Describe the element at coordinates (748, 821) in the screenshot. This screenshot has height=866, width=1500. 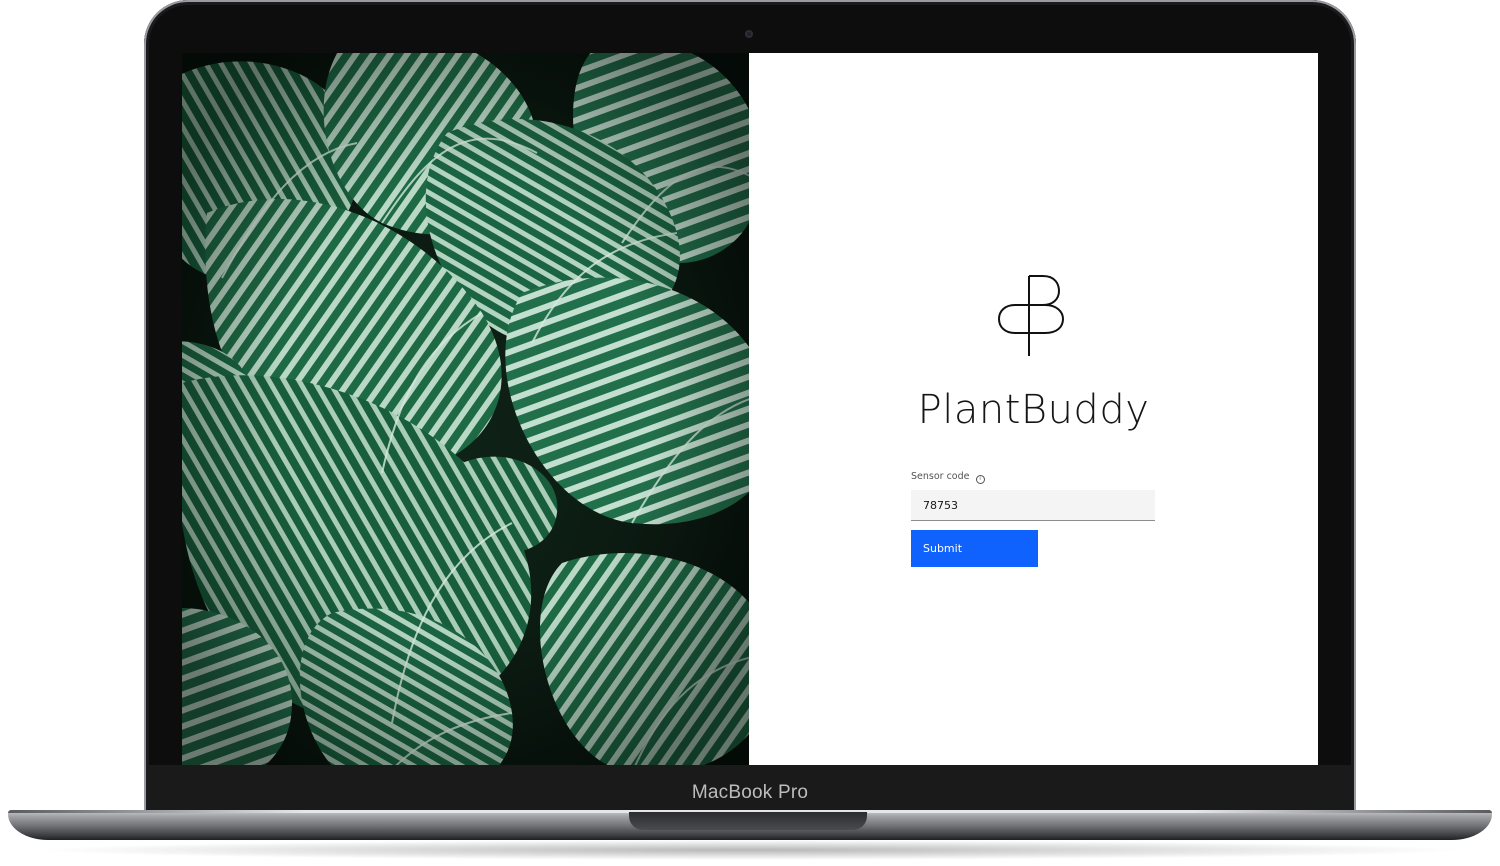
I see `laptop-notch` at that location.